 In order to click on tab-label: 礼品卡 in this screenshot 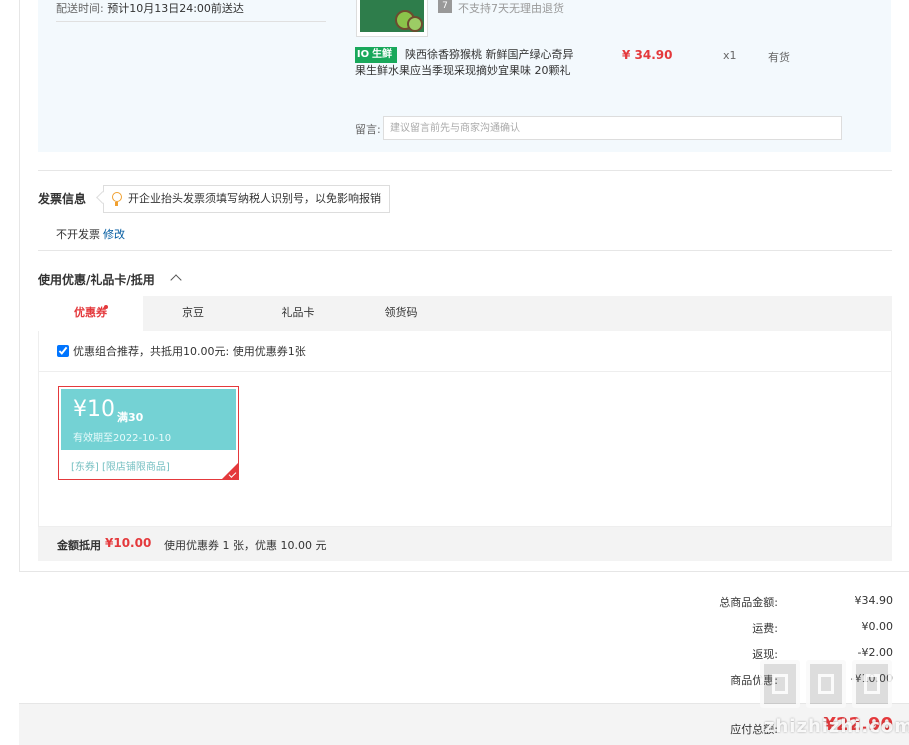, I will do `click(298, 312)`.